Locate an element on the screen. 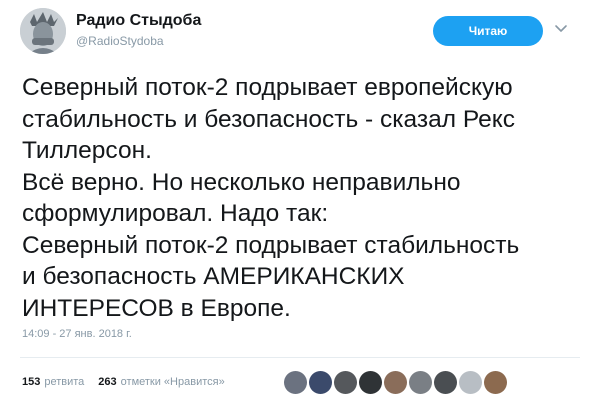 The height and width of the screenshot is (414, 600). following-button: Читаю is located at coordinates (488, 31).